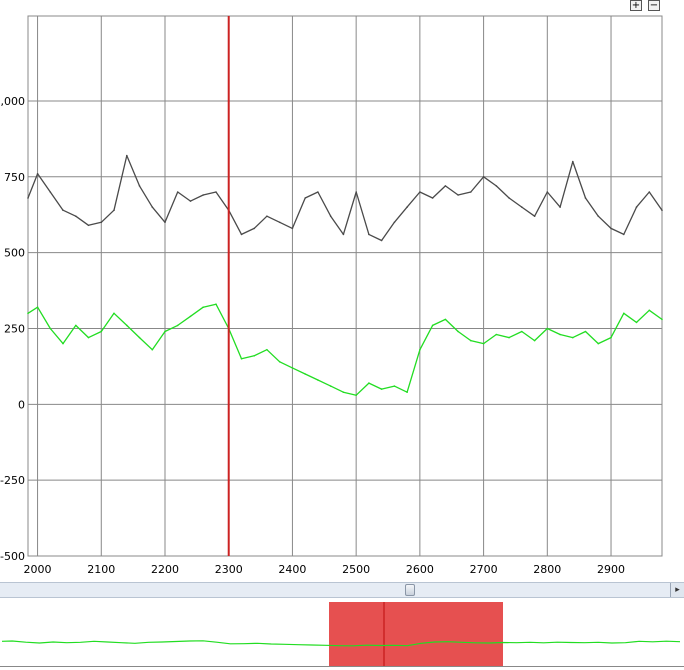 Image resolution: width=684 pixels, height=670 pixels. I want to click on zoom-out-button: −, so click(654, 5).